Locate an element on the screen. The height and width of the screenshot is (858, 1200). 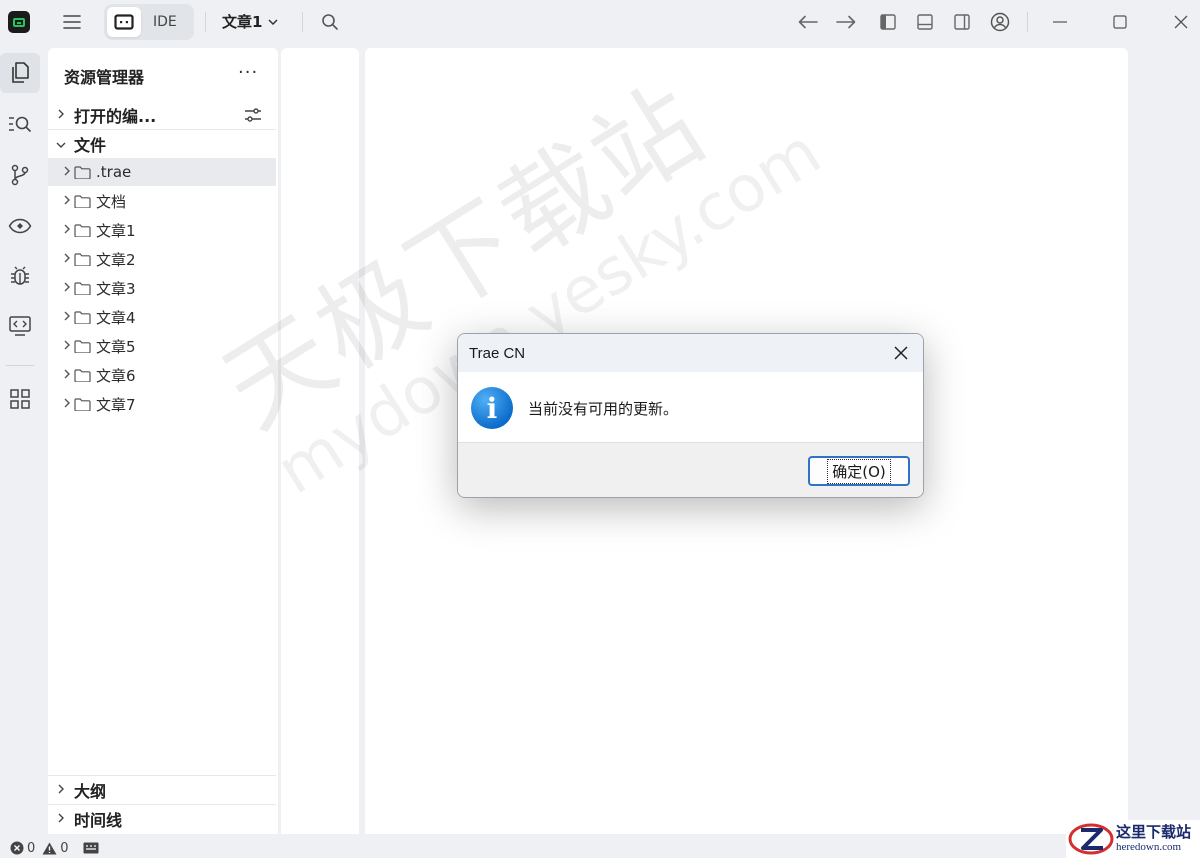
warning-count: 0 is located at coordinates (64, 848).